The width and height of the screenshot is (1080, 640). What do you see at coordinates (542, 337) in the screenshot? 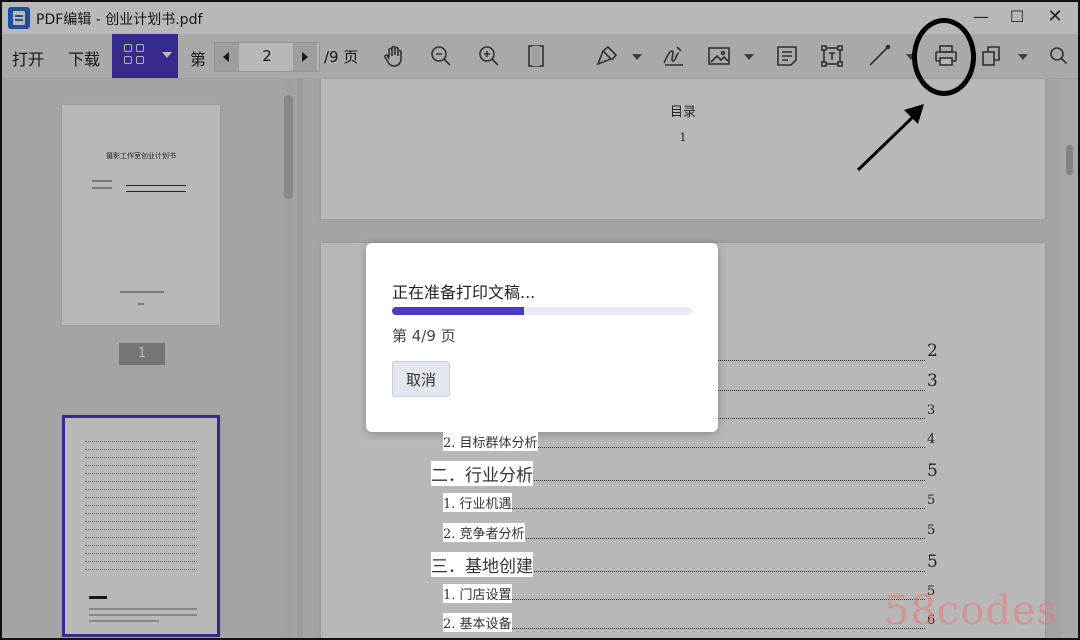
I see `print-progress-dialog: 正在准备打印文稿... 第 4/9 页 取消` at bounding box center [542, 337].